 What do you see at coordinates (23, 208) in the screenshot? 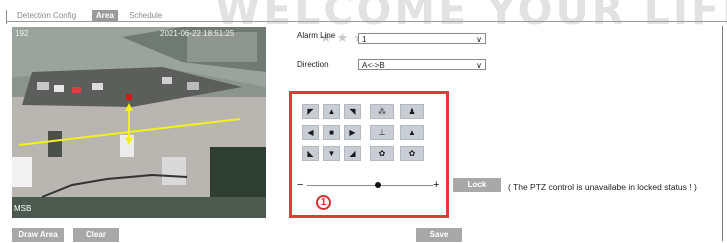
I see `osd-bottom-label: MSB` at bounding box center [23, 208].